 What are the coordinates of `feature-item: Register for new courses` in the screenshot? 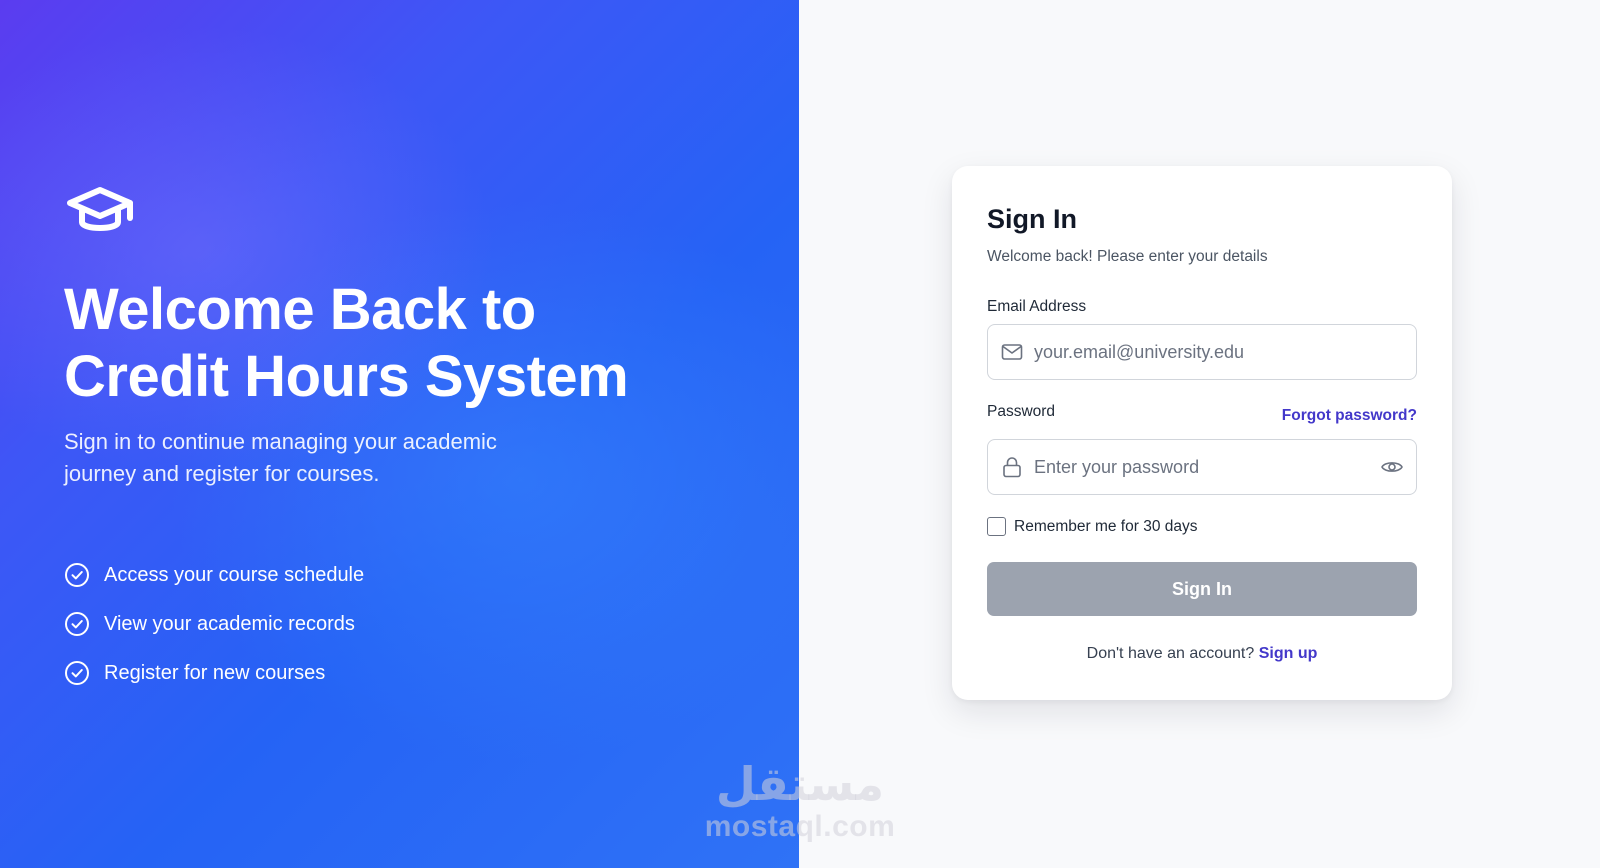 It's located at (214, 673).